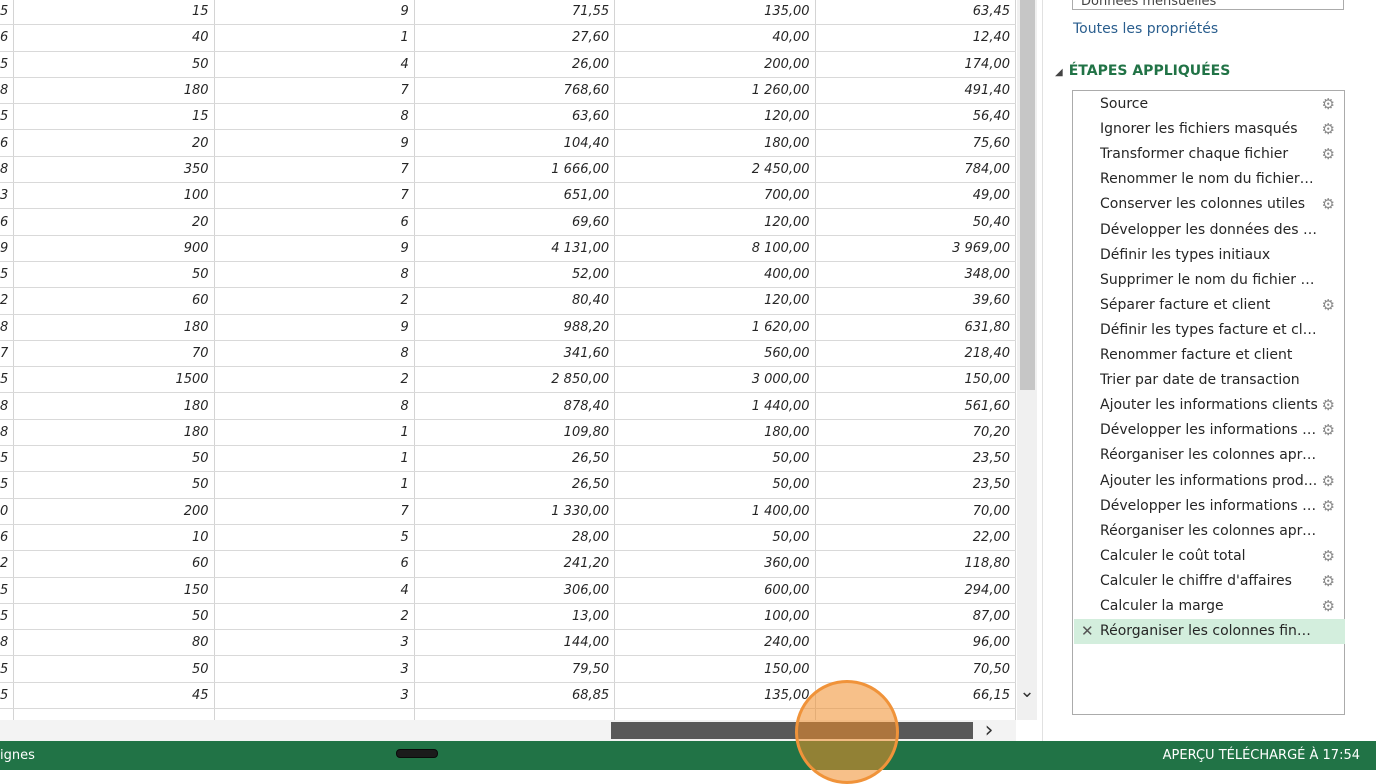 The image size is (1376, 784). I want to click on table-cell: 651,00, so click(515, 196).